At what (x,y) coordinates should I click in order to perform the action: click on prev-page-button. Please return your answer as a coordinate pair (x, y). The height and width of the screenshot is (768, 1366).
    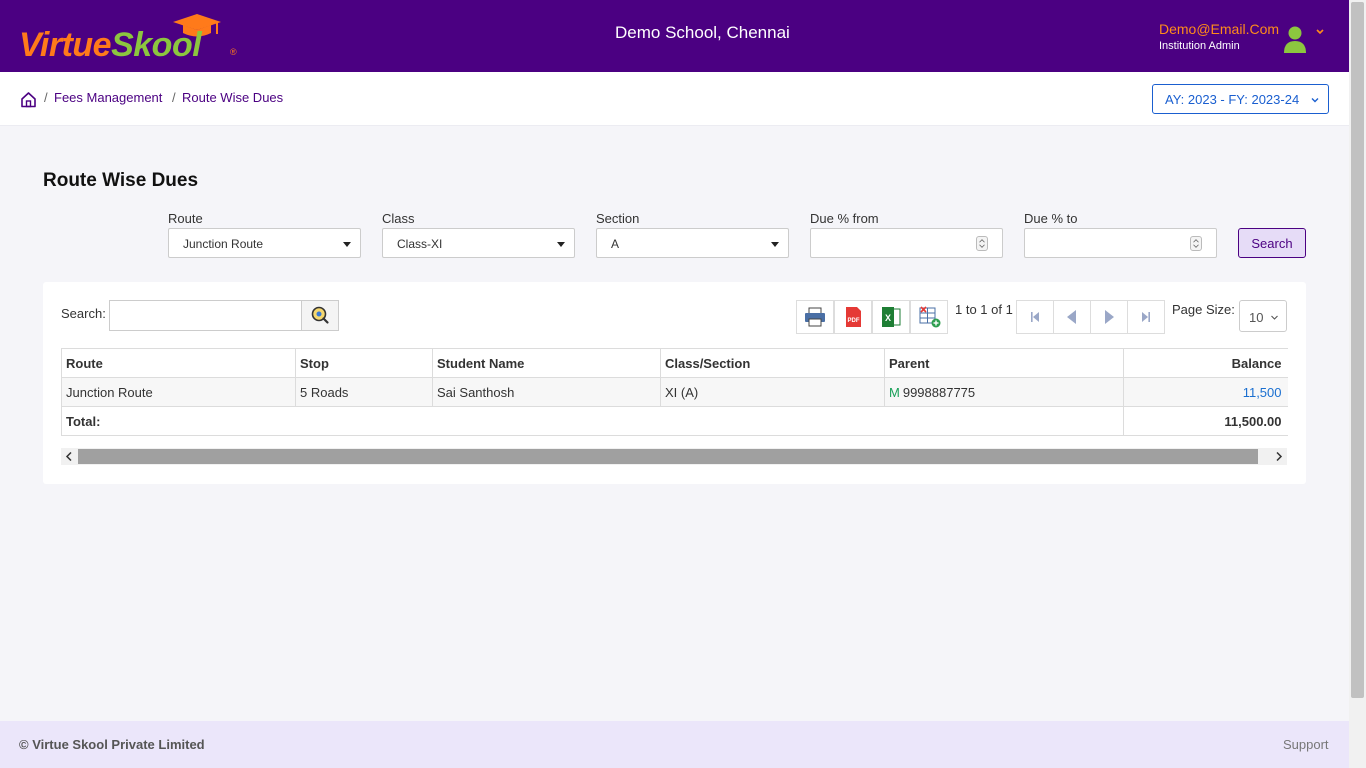
    Looking at the image, I should click on (1072, 317).